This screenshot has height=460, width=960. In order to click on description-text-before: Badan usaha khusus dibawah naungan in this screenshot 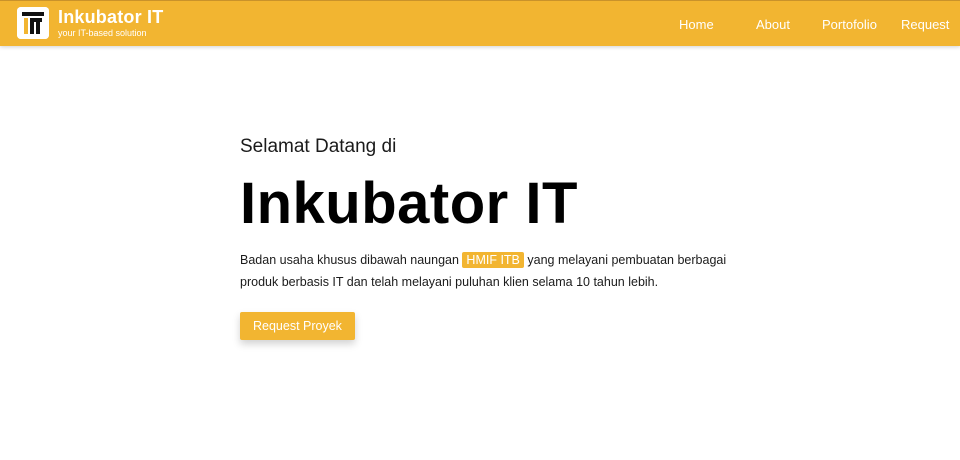, I will do `click(349, 260)`.